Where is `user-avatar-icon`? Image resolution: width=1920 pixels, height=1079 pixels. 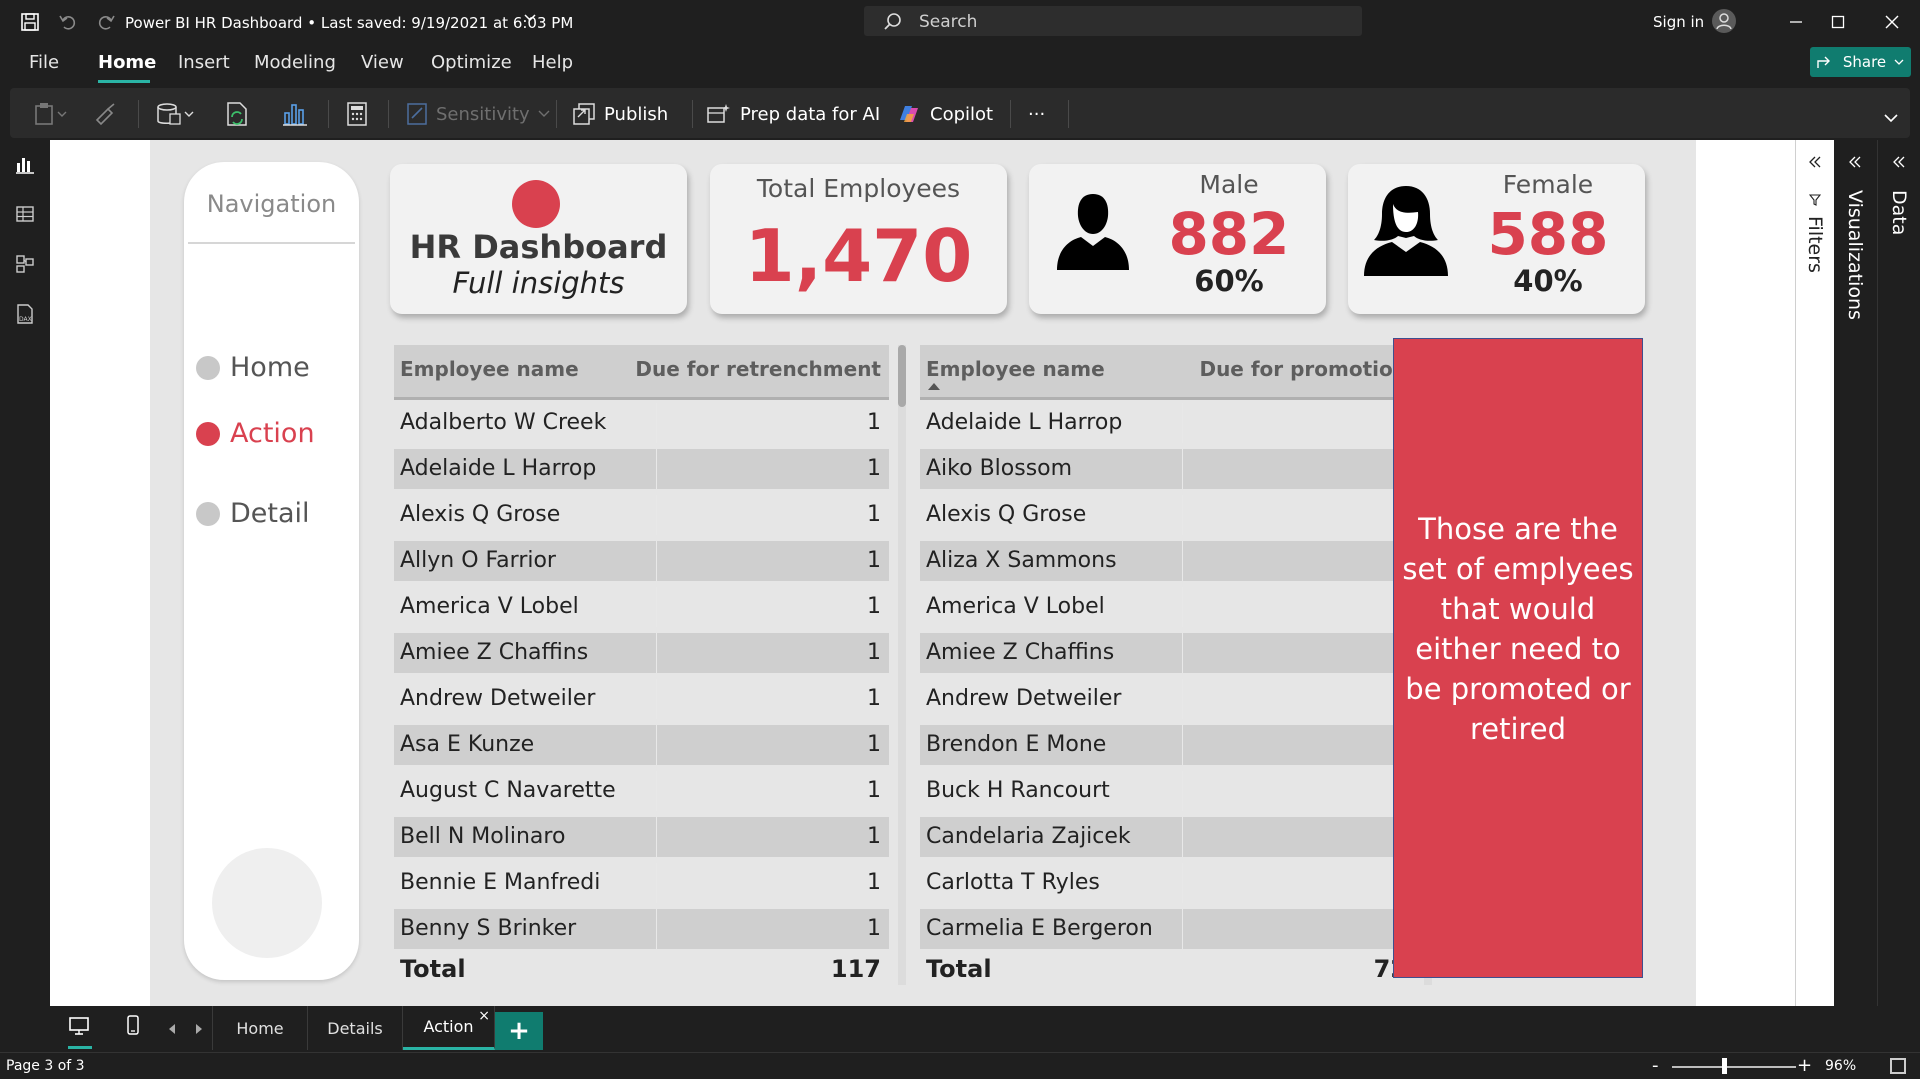 user-avatar-icon is located at coordinates (1724, 21).